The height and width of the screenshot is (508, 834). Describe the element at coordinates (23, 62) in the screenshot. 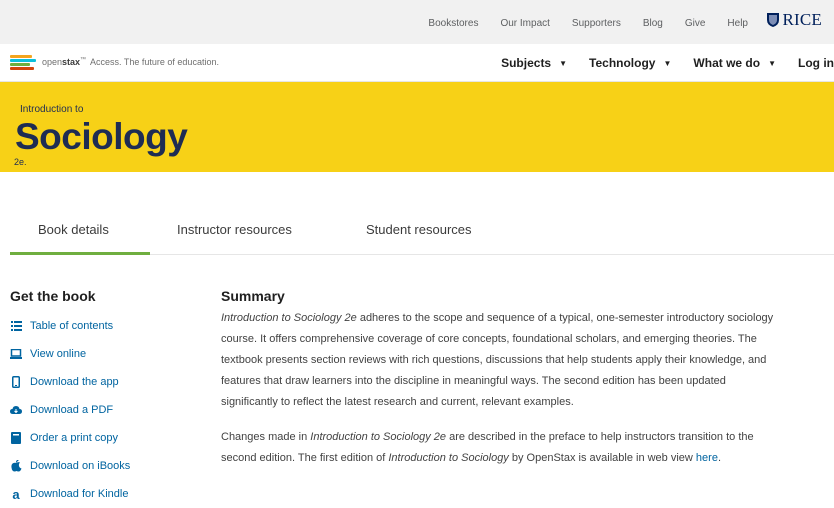

I see `openstax-books-icon` at that location.